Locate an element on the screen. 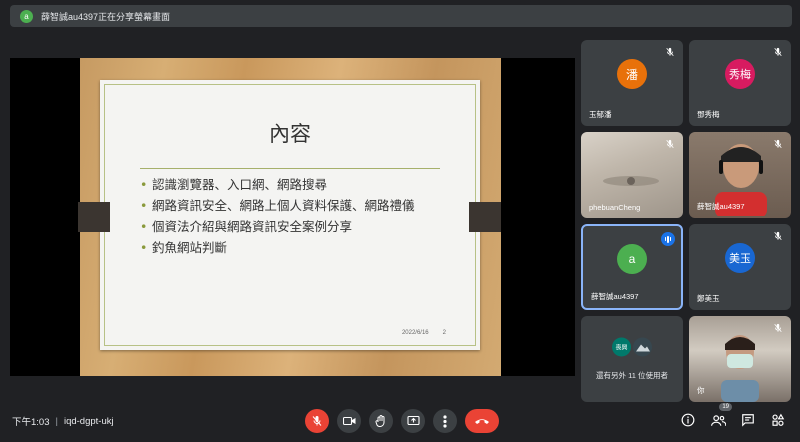 The width and height of the screenshot is (800, 442). chat-button is located at coordinates (748, 420).